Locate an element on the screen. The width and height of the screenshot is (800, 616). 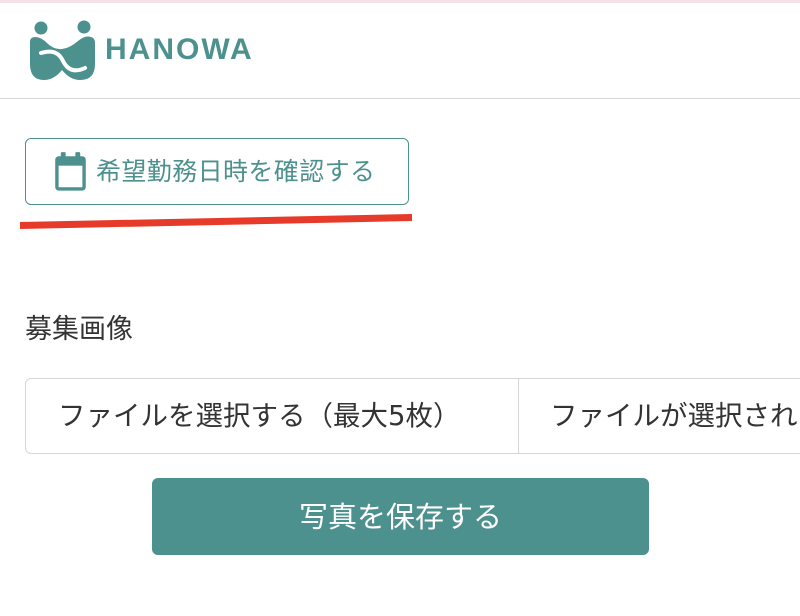
check-desired-schedule-button: 希望勤務日時を確認する is located at coordinates (217, 171).